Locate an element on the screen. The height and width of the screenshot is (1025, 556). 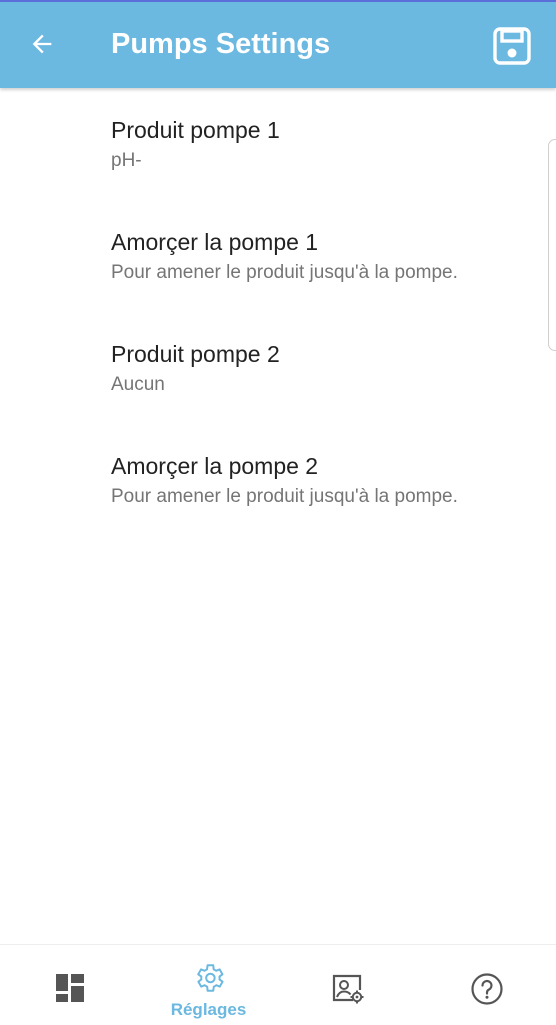
nav-item-reglages: Réglages is located at coordinates (208, 985).